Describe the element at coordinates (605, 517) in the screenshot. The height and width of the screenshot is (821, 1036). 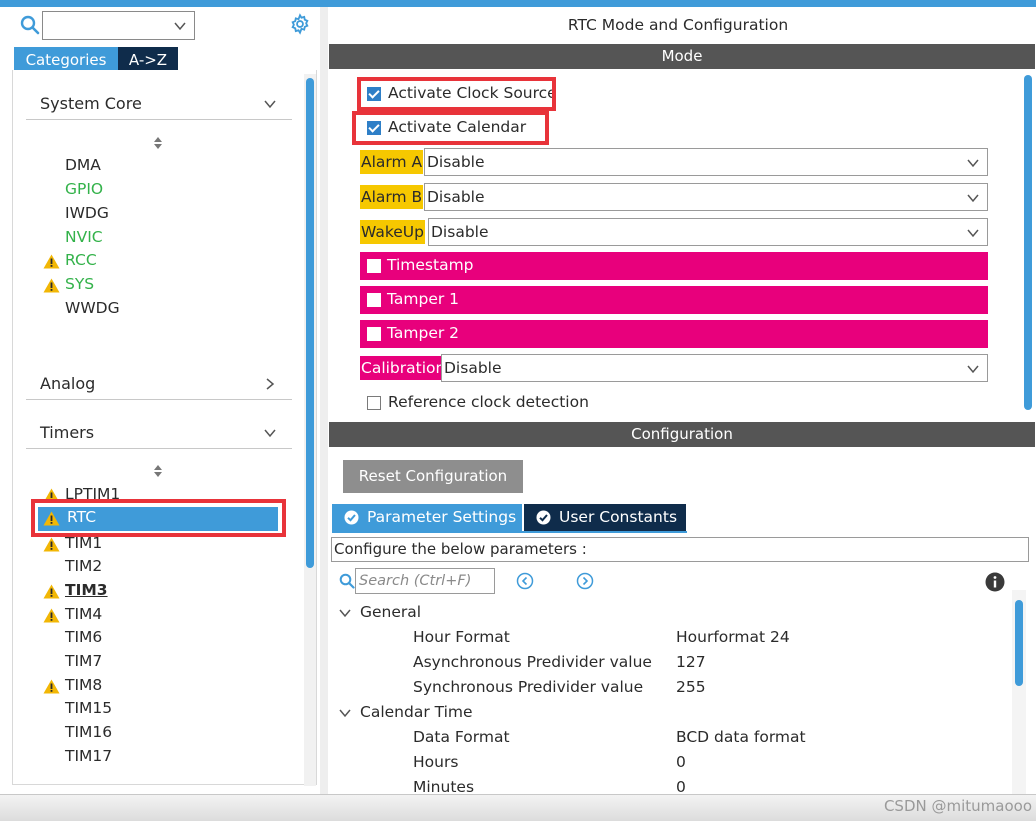
I see `tab-user-constants: User Constants` at that location.